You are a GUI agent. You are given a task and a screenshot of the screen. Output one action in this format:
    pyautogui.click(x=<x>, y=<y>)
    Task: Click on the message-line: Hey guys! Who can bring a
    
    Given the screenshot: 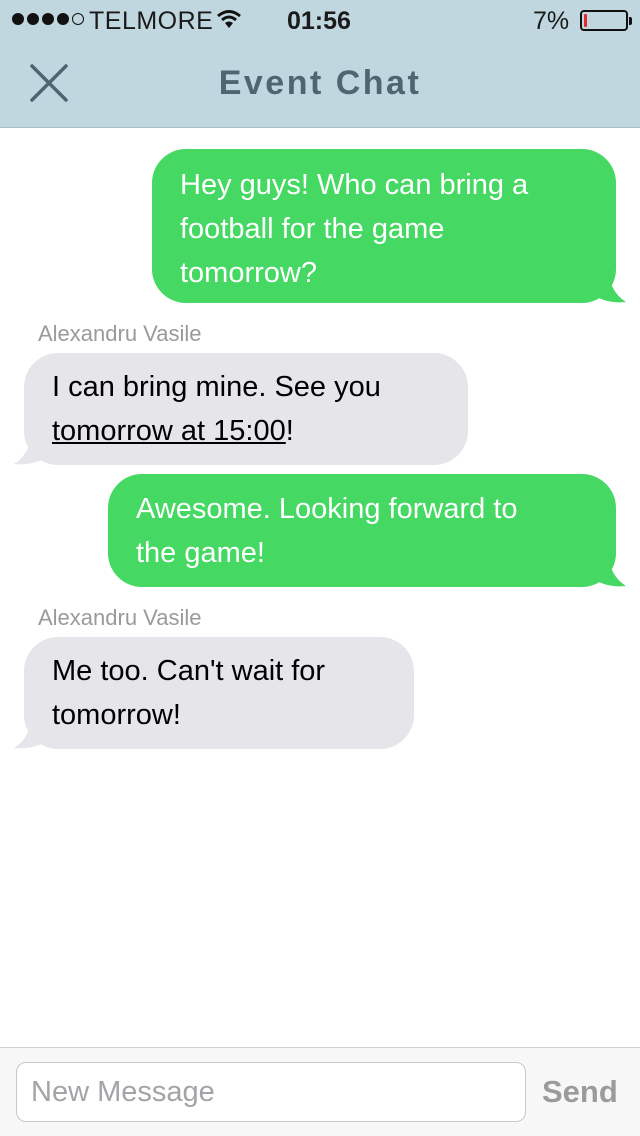 What is the action you would take?
    pyautogui.click(x=354, y=185)
    